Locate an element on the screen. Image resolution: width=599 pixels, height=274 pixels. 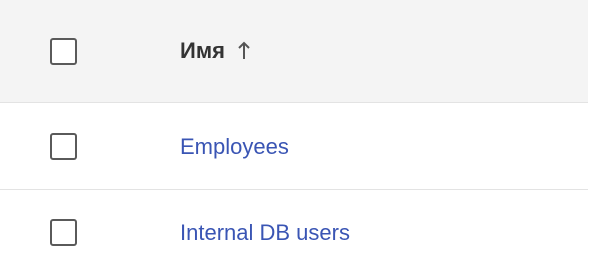
name-cell: Internal DB users is located at coordinates (265, 232).